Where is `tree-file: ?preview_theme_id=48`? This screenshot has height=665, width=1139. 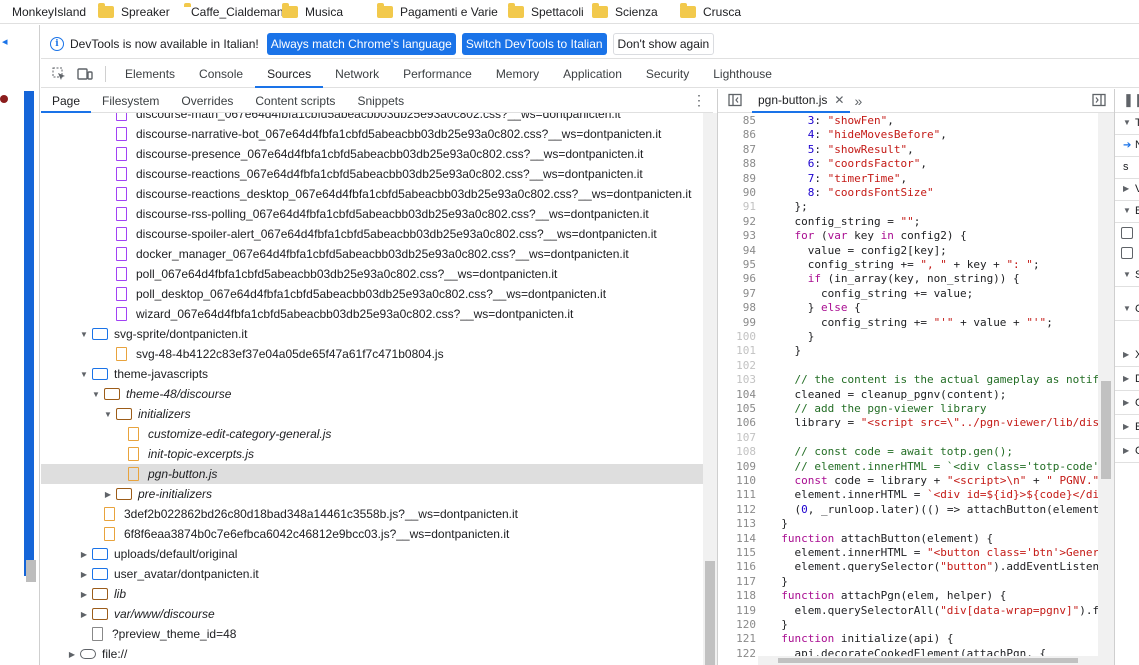
tree-file: ?preview_theme_id=48 is located at coordinates (372, 634).